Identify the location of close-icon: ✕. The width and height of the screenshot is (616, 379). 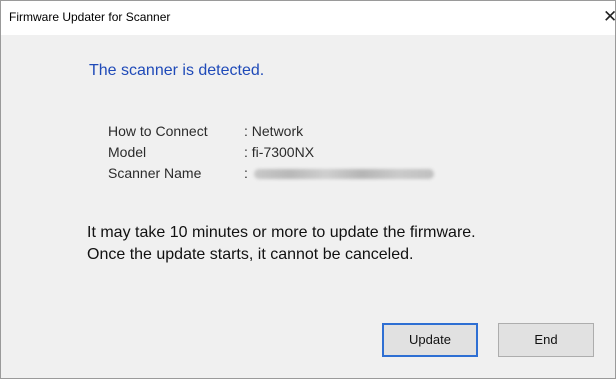
(609, 17).